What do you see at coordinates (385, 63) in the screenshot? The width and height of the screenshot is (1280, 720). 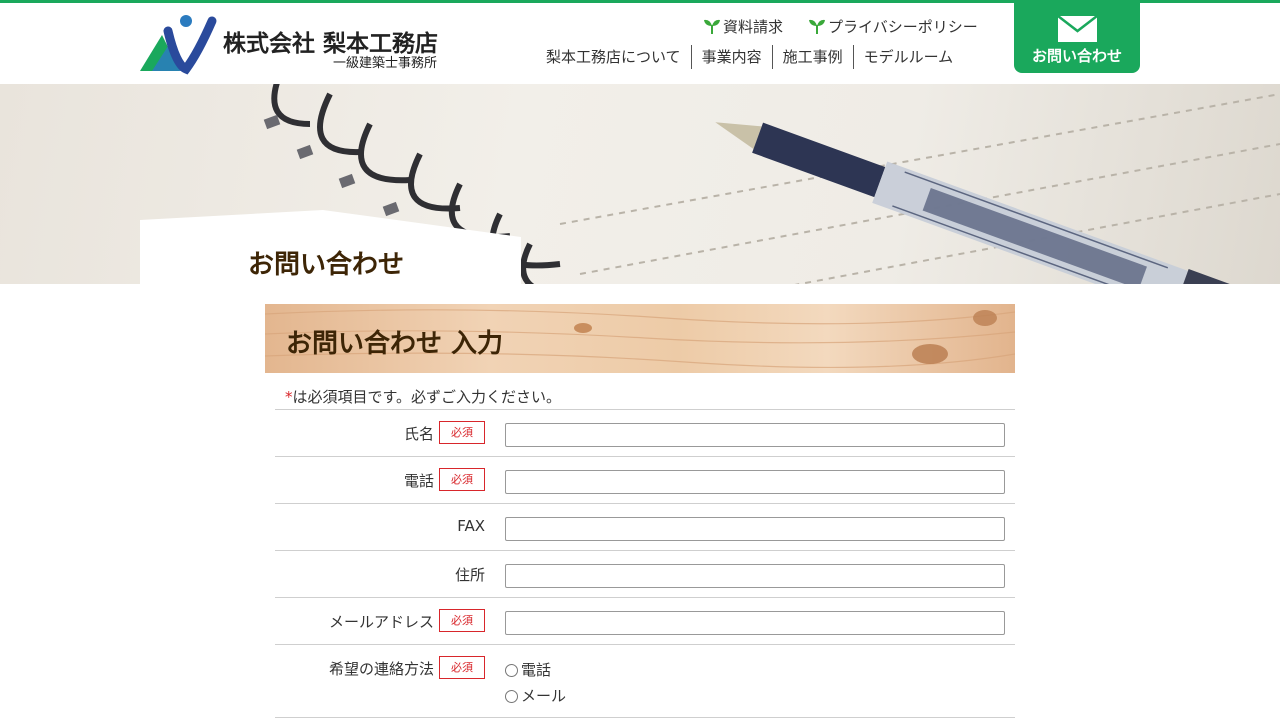 I see `company-subtitle: 一級建築士事務所` at bounding box center [385, 63].